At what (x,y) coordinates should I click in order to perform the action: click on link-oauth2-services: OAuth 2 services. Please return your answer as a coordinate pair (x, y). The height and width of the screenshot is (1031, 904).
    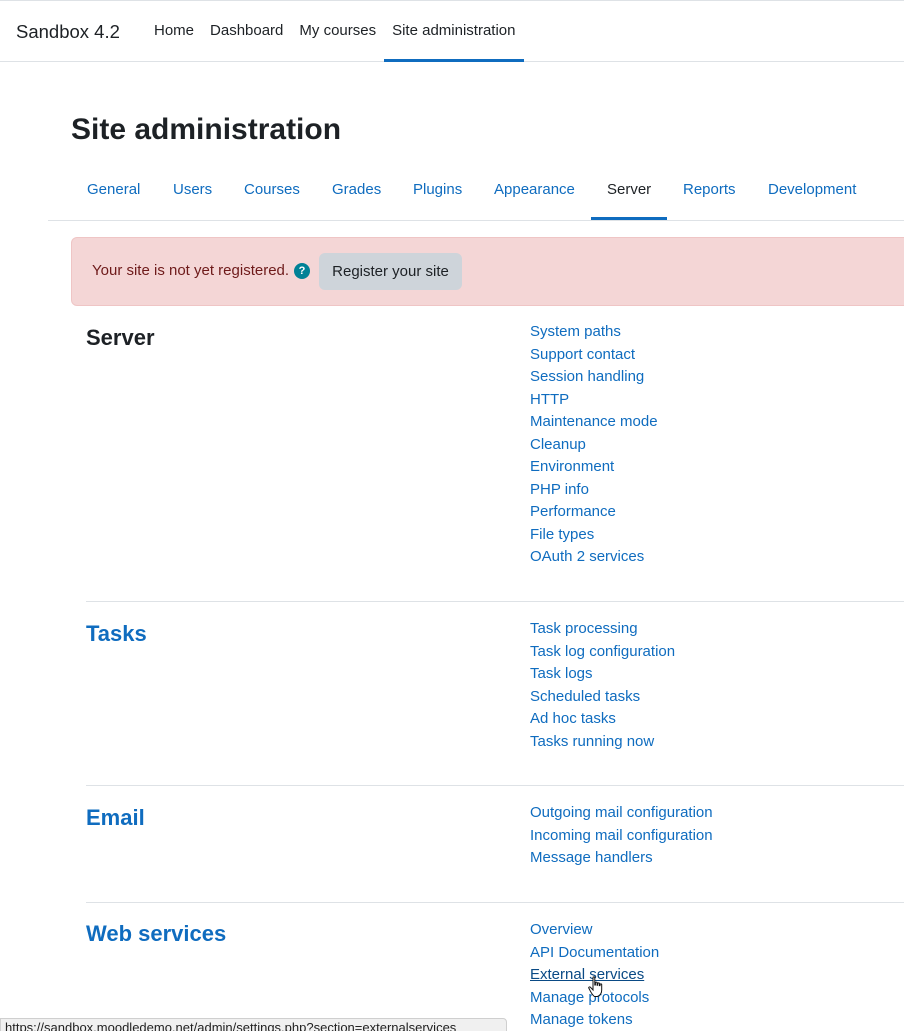
    Looking at the image, I should click on (594, 558).